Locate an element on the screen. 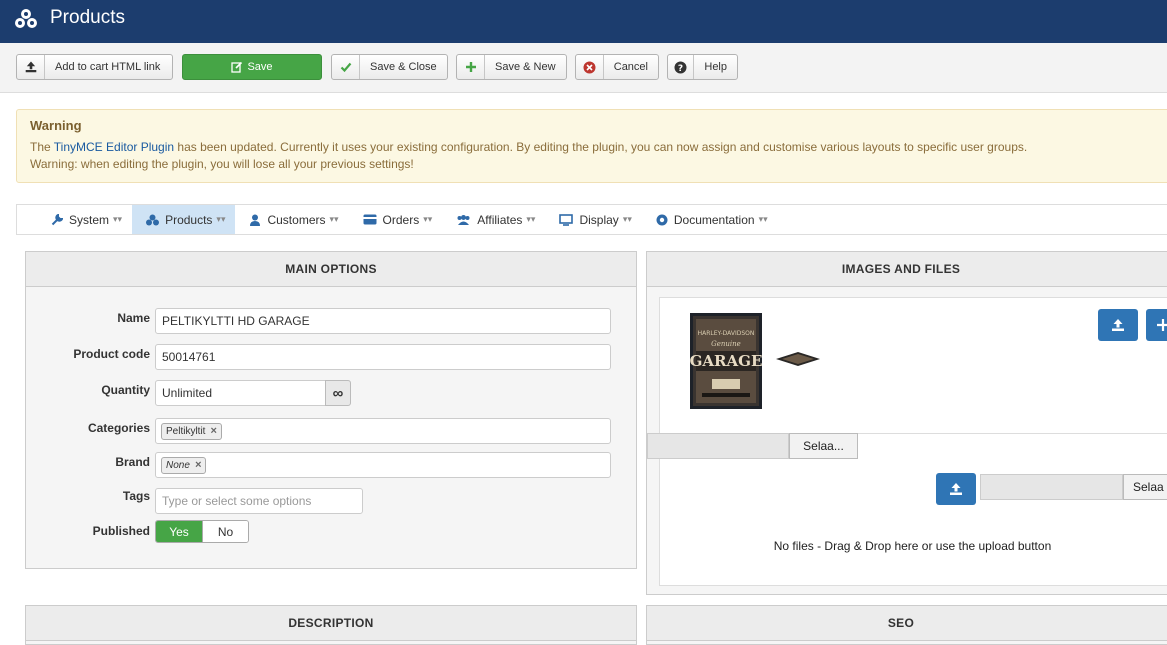  description-heading: DESCRIPTION is located at coordinates (331, 623).